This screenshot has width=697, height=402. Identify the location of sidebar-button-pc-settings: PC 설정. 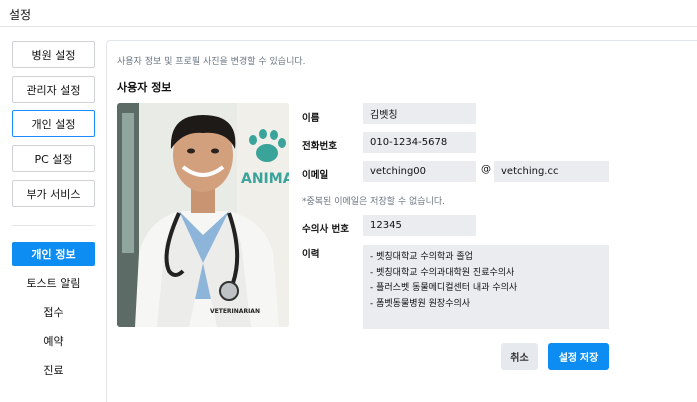
(53, 158).